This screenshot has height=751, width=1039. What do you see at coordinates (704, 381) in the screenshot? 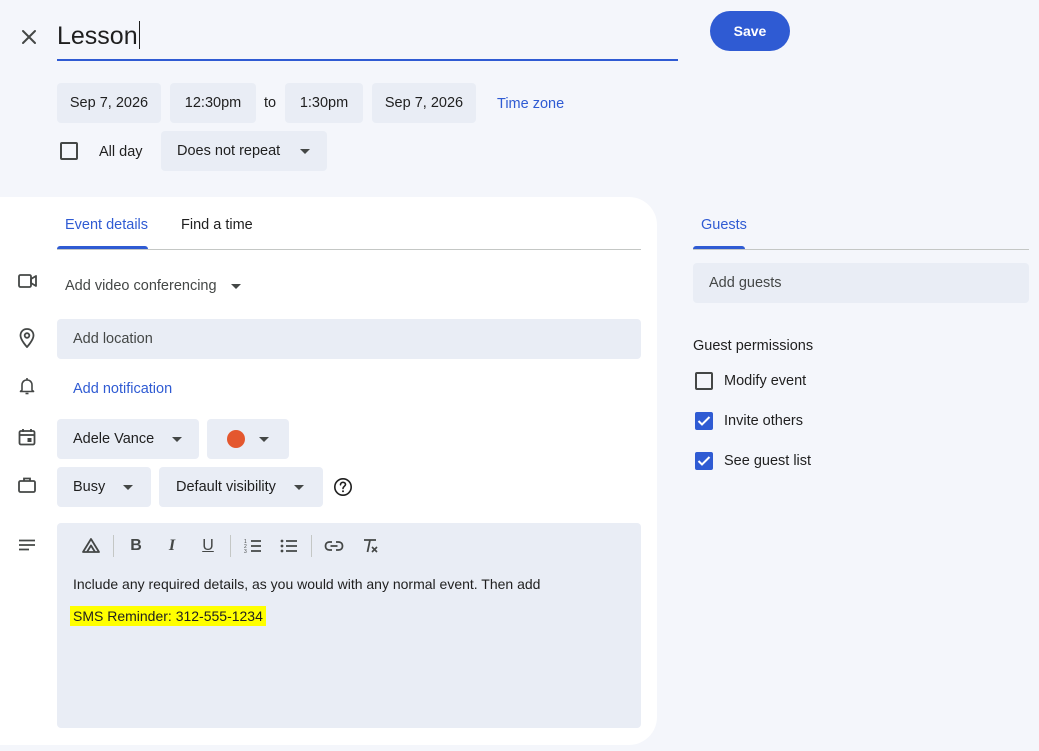
I see `modify-event-checkbox` at bounding box center [704, 381].